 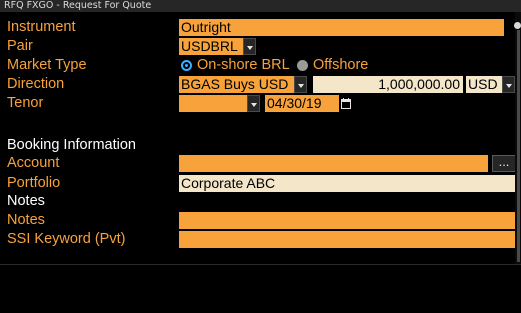 What do you see at coordinates (47, 65) in the screenshot?
I see `market-type-label: Market Type` at bounding box center [47, 65].